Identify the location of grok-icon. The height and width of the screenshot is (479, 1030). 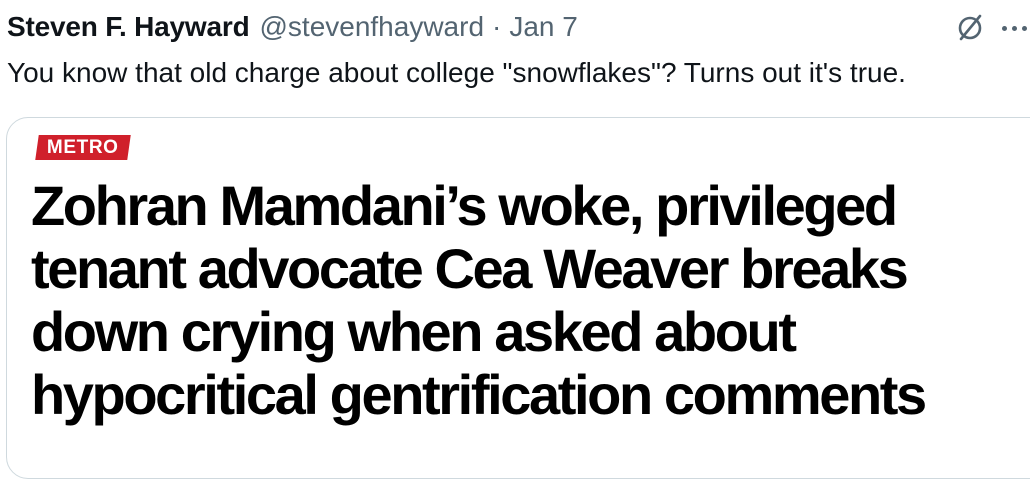
(970, 28).